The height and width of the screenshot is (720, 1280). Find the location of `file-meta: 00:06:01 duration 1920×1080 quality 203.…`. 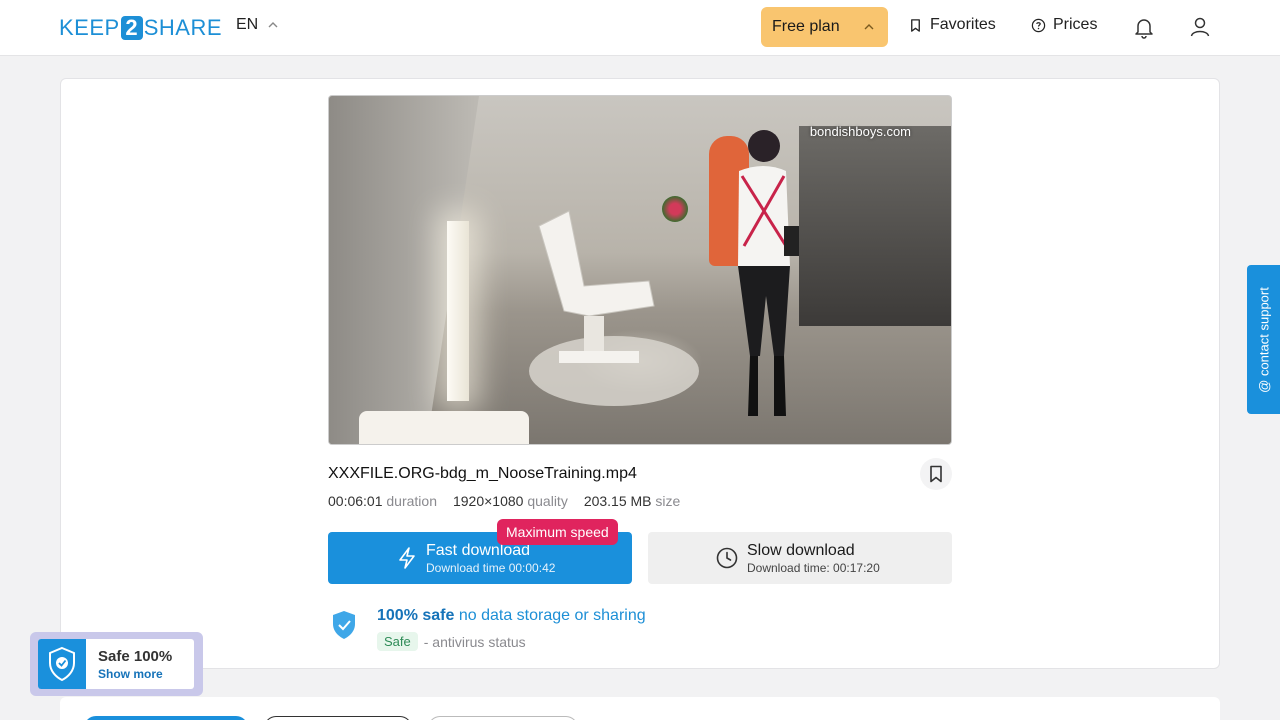

file-meta: 00:06:01 duration 1920×1080 quality 203.… is located at coordinates (504, 501).